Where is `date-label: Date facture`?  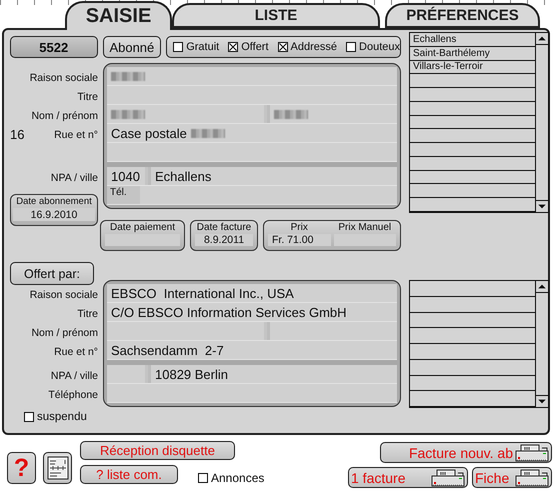 date-label: Date facture is located at coordinates (224, 227).